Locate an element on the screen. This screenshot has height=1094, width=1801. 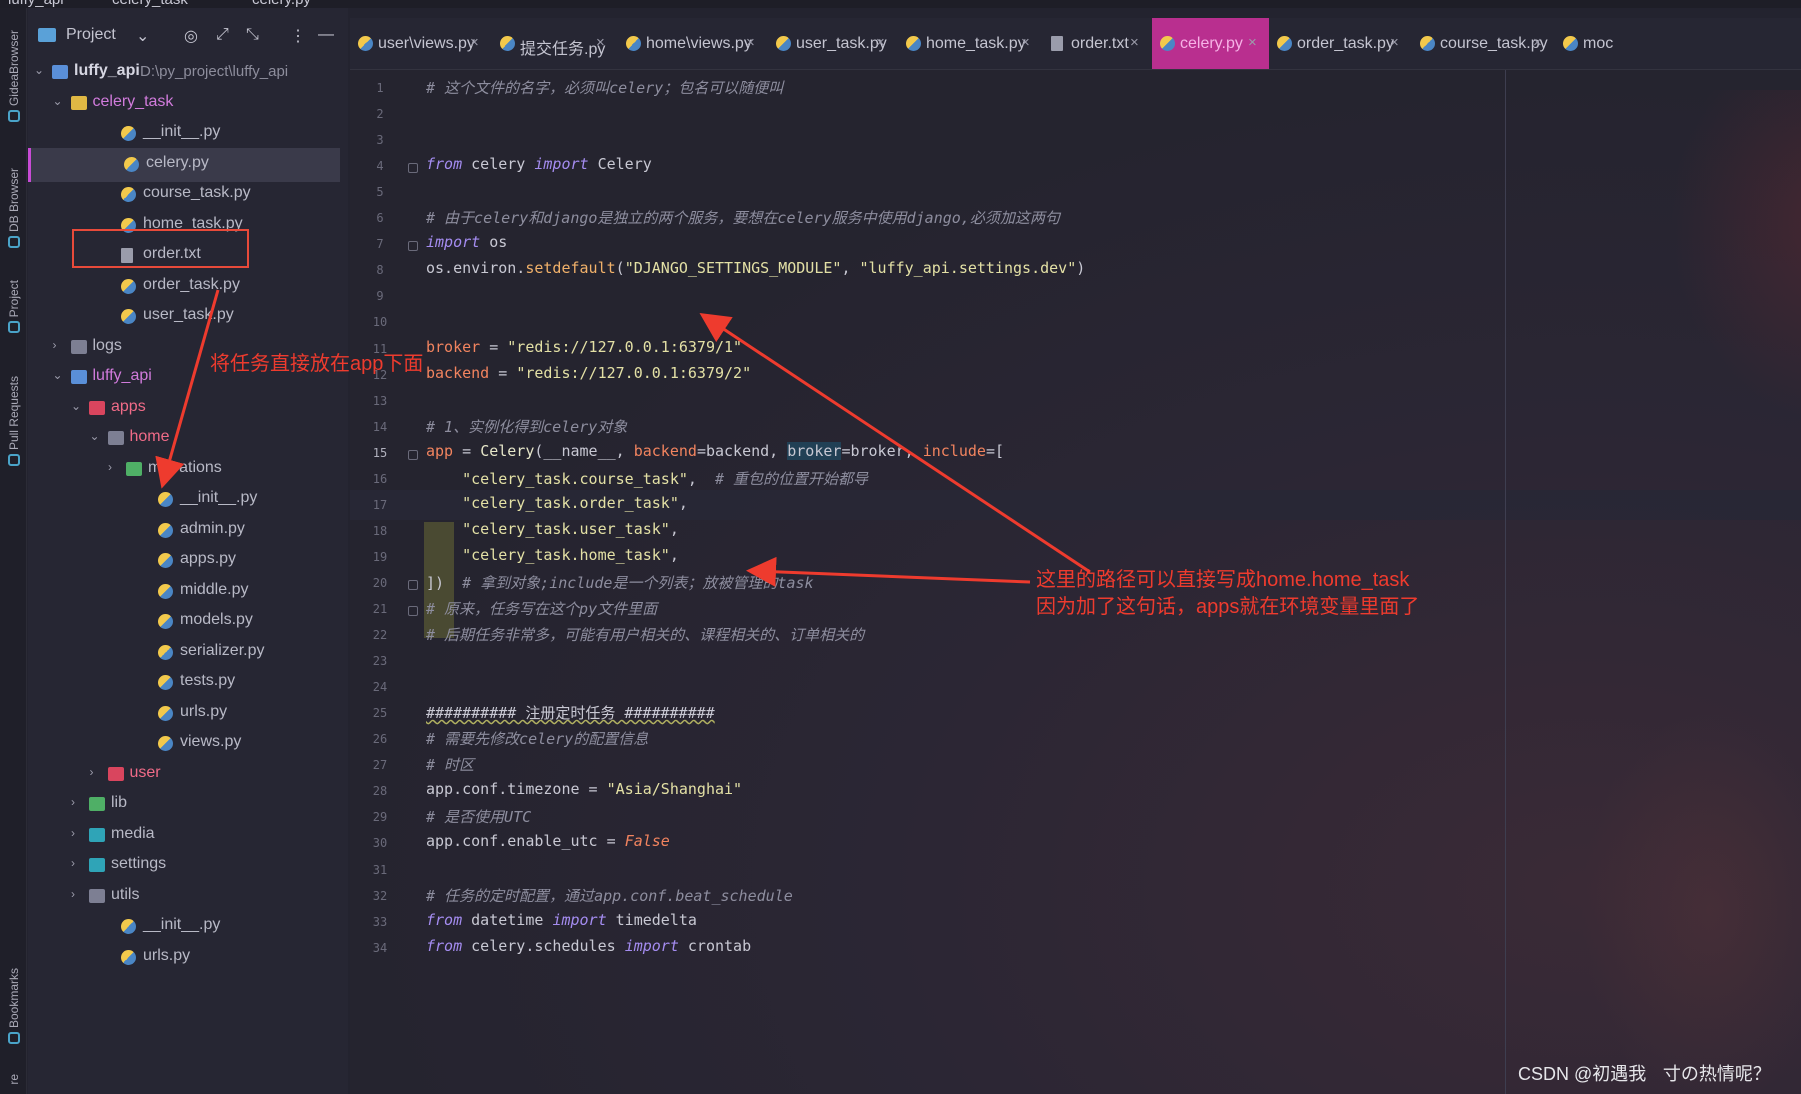
breadcrumb-file: celery.py is located at coordinates (281, 4).